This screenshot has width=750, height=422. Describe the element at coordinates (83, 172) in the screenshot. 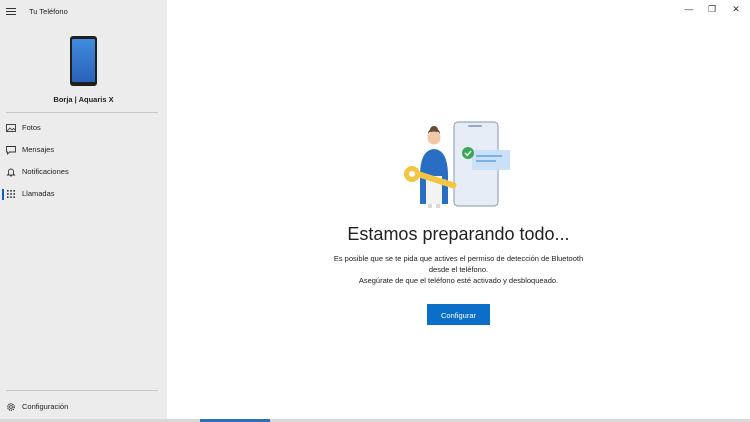

I see `sidebar-item-notificaciones: Notificaciones` at that location.